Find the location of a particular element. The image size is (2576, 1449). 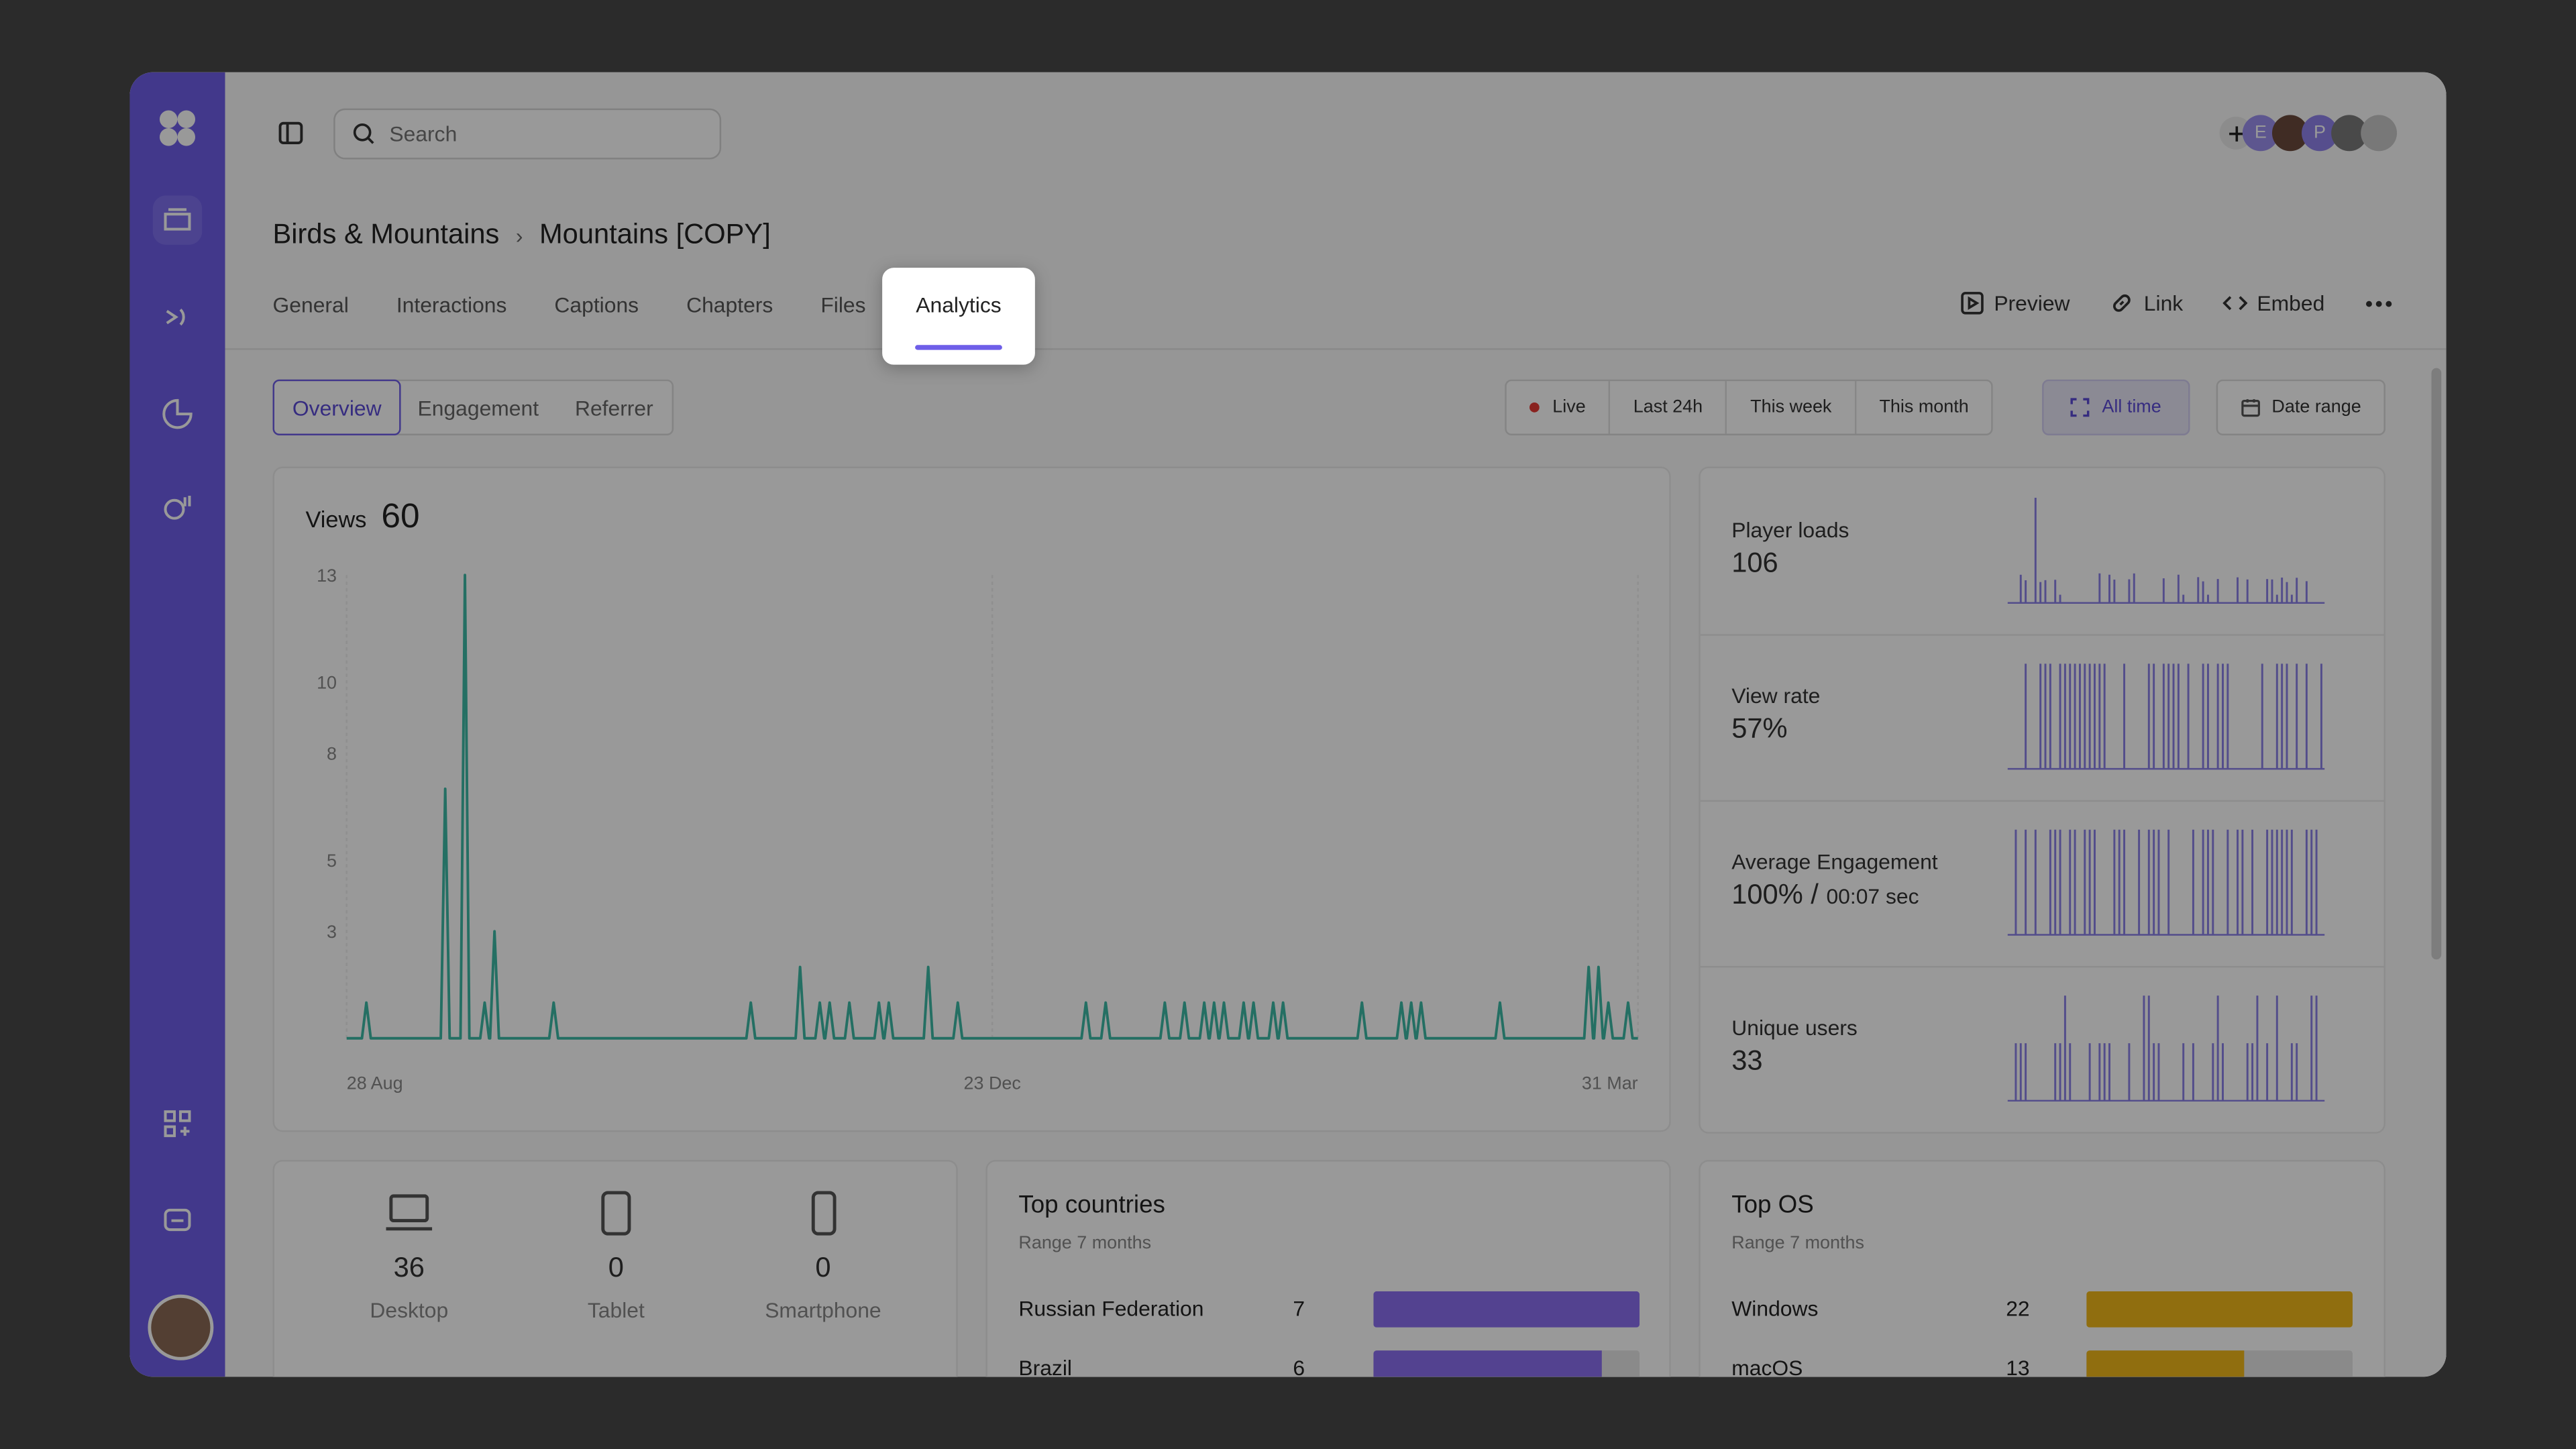

webinar-icon is located at coordinates (177, 508).